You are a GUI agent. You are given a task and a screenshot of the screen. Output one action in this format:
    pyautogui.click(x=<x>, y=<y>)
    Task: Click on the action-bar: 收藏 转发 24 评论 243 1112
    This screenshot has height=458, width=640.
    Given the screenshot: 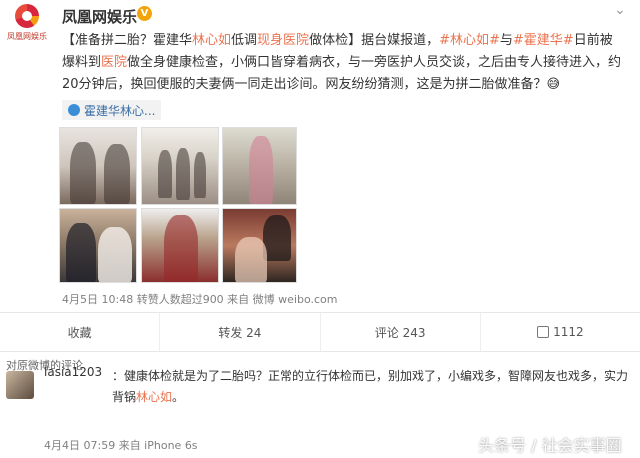 What is the action you would take?
    pyautogui.click(x=320, y=332)
    